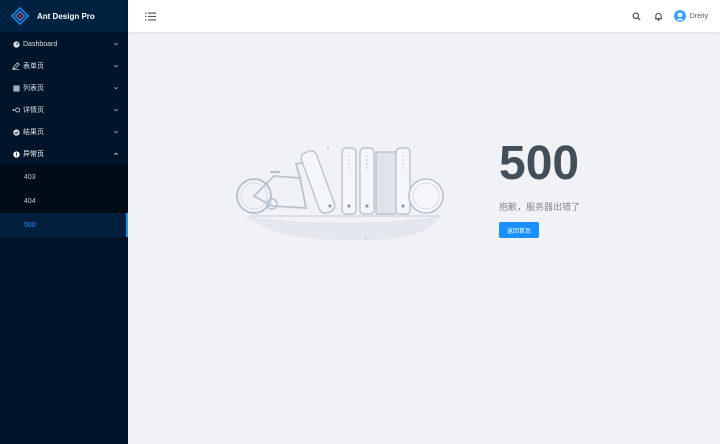 The width and height of the screenshot is (720, 444). I want to click on chevron-up-icon, so click(116, 154).